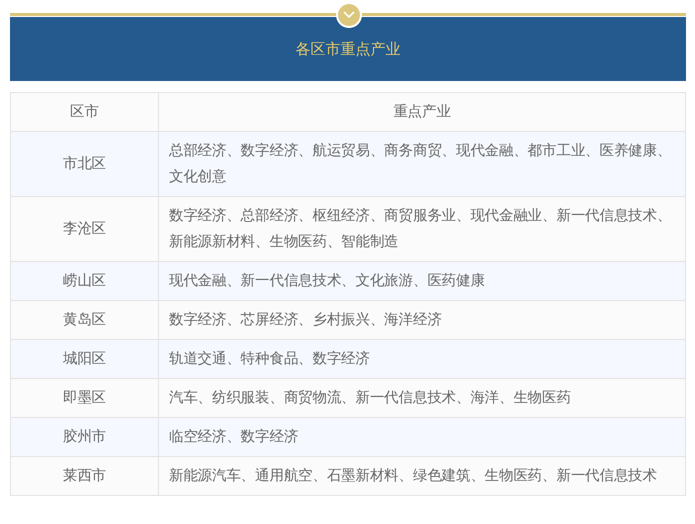 This screenshot has height=524, width=695. Describe the element at coordinates (84, 320) in the screenshot. I see `district-cell: 黄岛区` at that location.